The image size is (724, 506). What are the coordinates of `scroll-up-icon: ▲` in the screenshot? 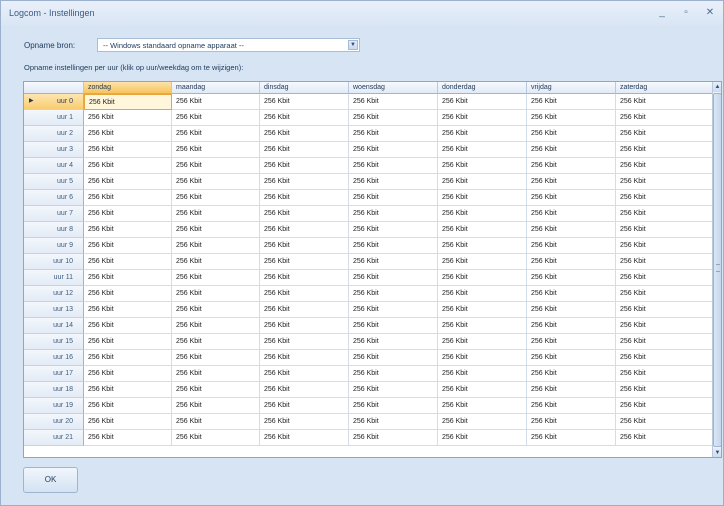 It's located at (717, 87).